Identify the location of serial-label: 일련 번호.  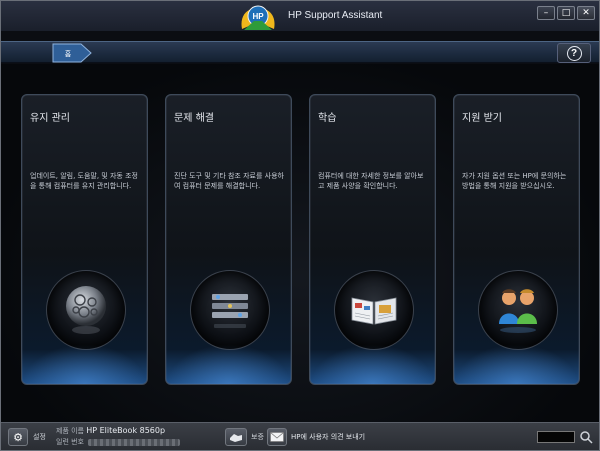
(70, 442).